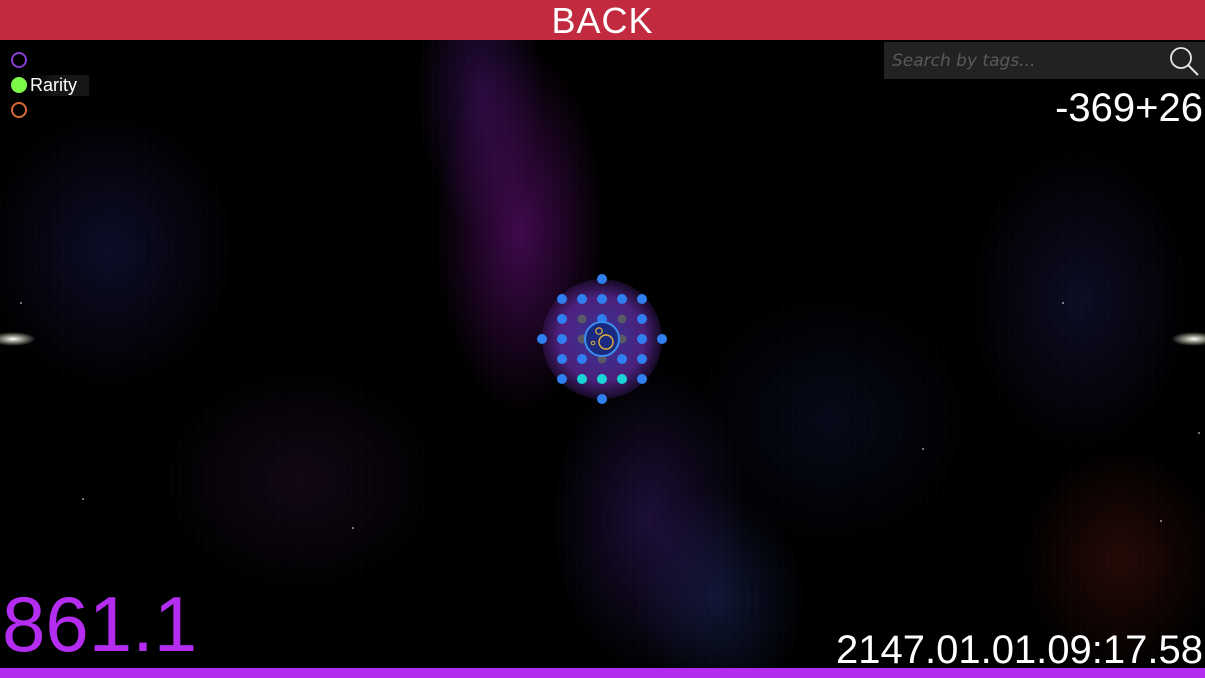 This screenshot has height=678, width=1205. I want to click on star-system-graphic, so click(602, 339).